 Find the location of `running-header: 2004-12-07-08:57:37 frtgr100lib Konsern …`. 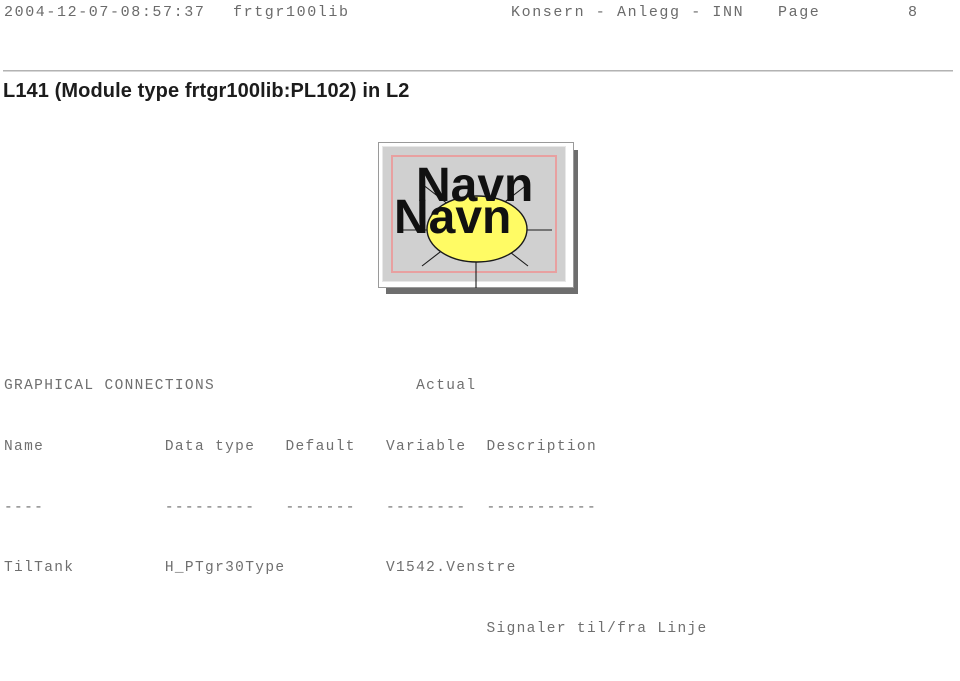

running-header: 2004-12-07-08:57:37 frtgr100lib Konsern … is located at coordinates (480, 15).